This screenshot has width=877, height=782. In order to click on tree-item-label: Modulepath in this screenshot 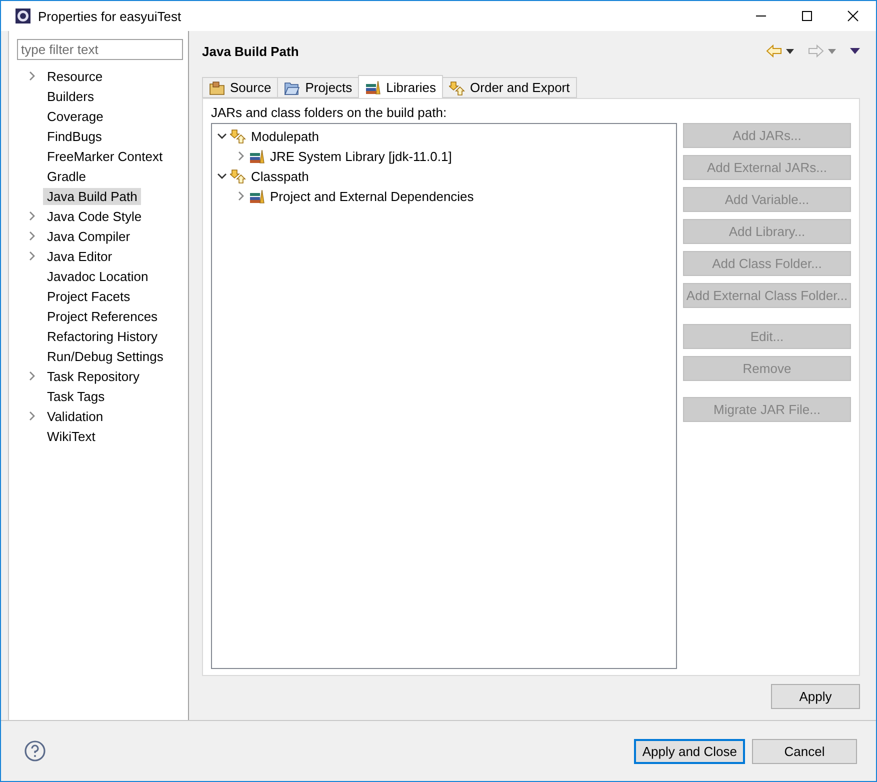, I will do `click(285, 136)`.